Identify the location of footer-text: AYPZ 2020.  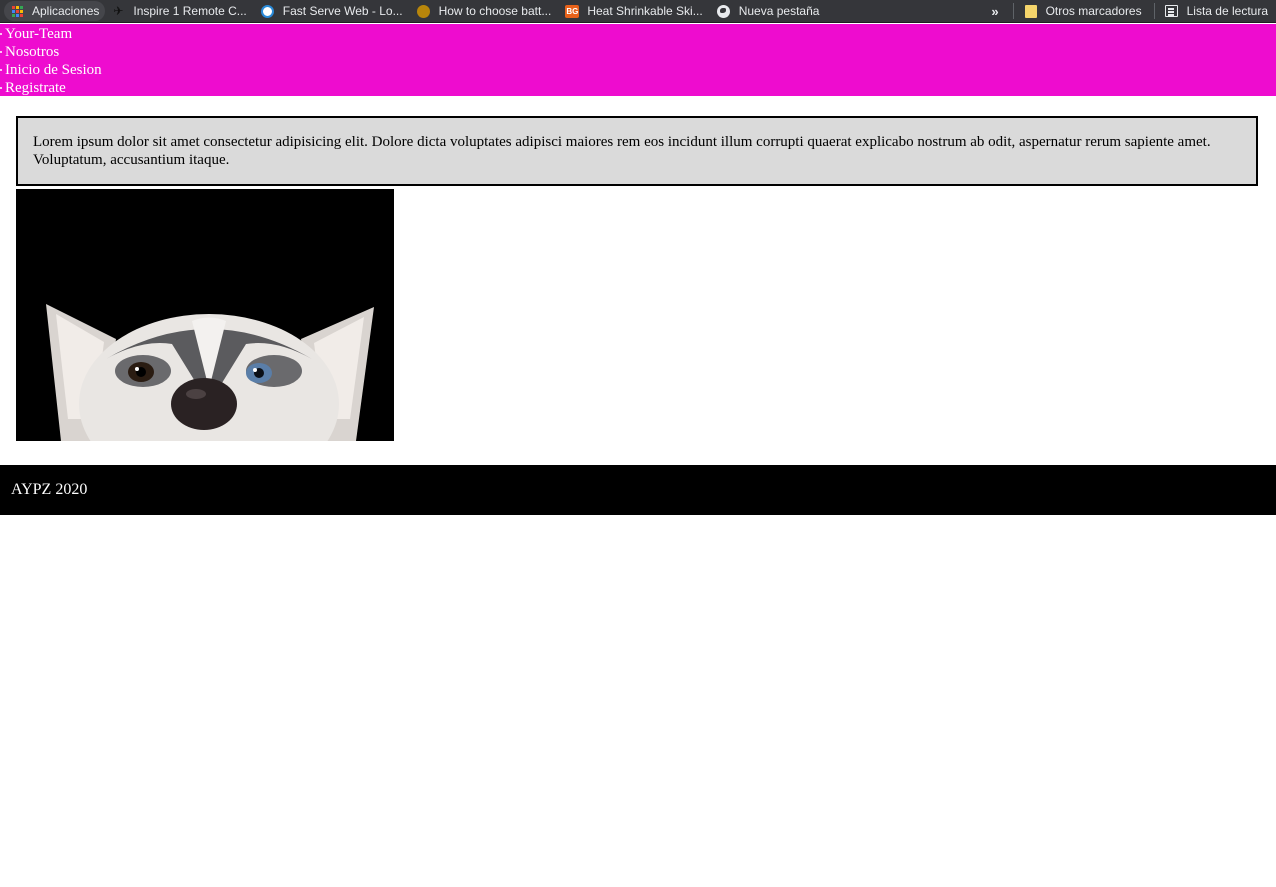
(49, 489).